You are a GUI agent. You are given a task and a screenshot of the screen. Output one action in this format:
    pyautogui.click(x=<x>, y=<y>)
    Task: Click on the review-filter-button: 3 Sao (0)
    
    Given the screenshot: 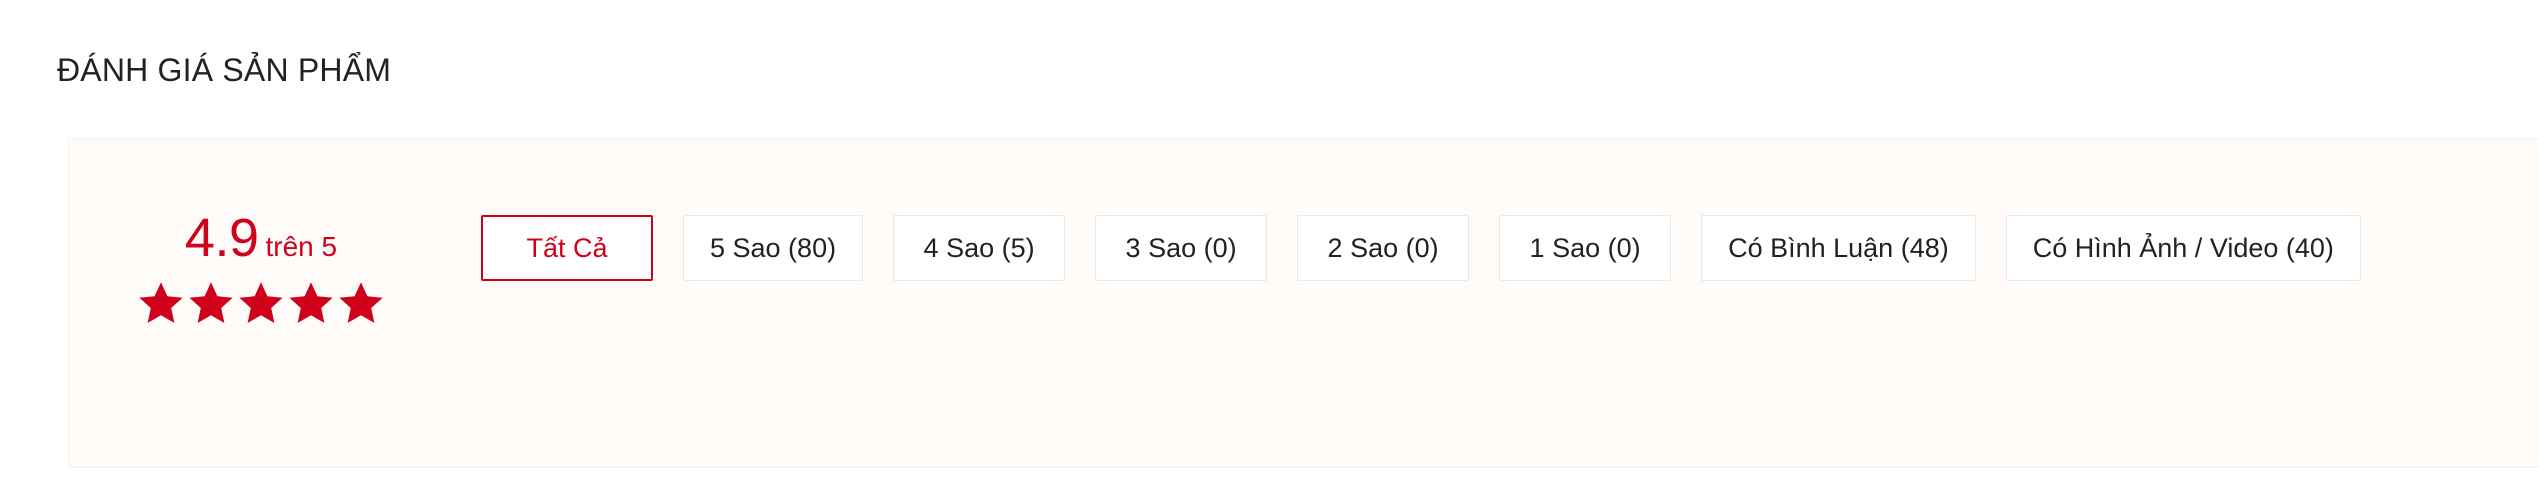 What is the action you would take?
    pyautogui.click(x=1181, y=248)
    